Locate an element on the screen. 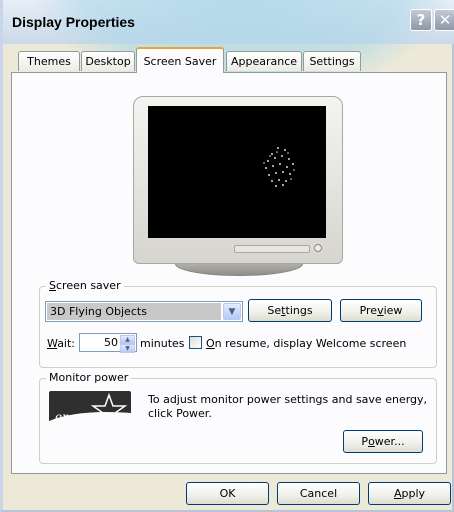  resume-label: On resume, display Welcome screen is located at coordinates (306, 343).